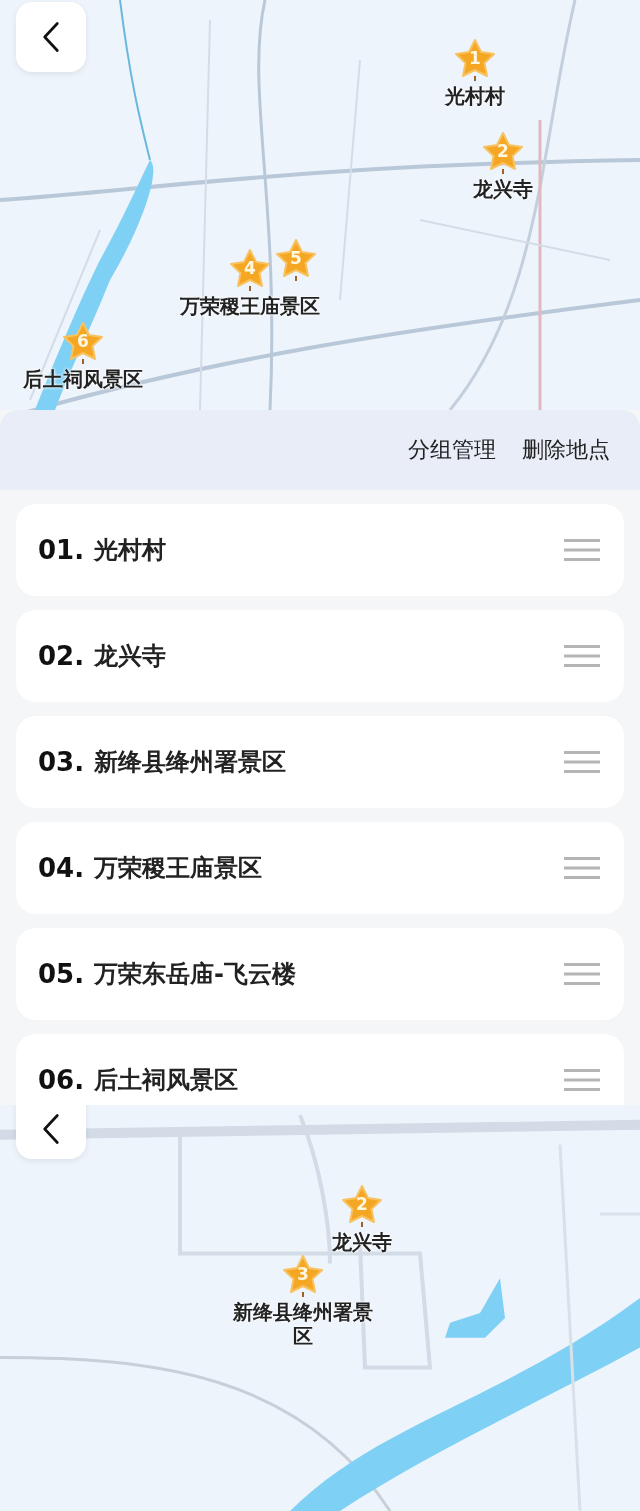 The width and height of the screenshot is (640, 1511). Describe the element at coordinates (303, 1274) in the screenshot. I see `pin-number: 3` at that location.